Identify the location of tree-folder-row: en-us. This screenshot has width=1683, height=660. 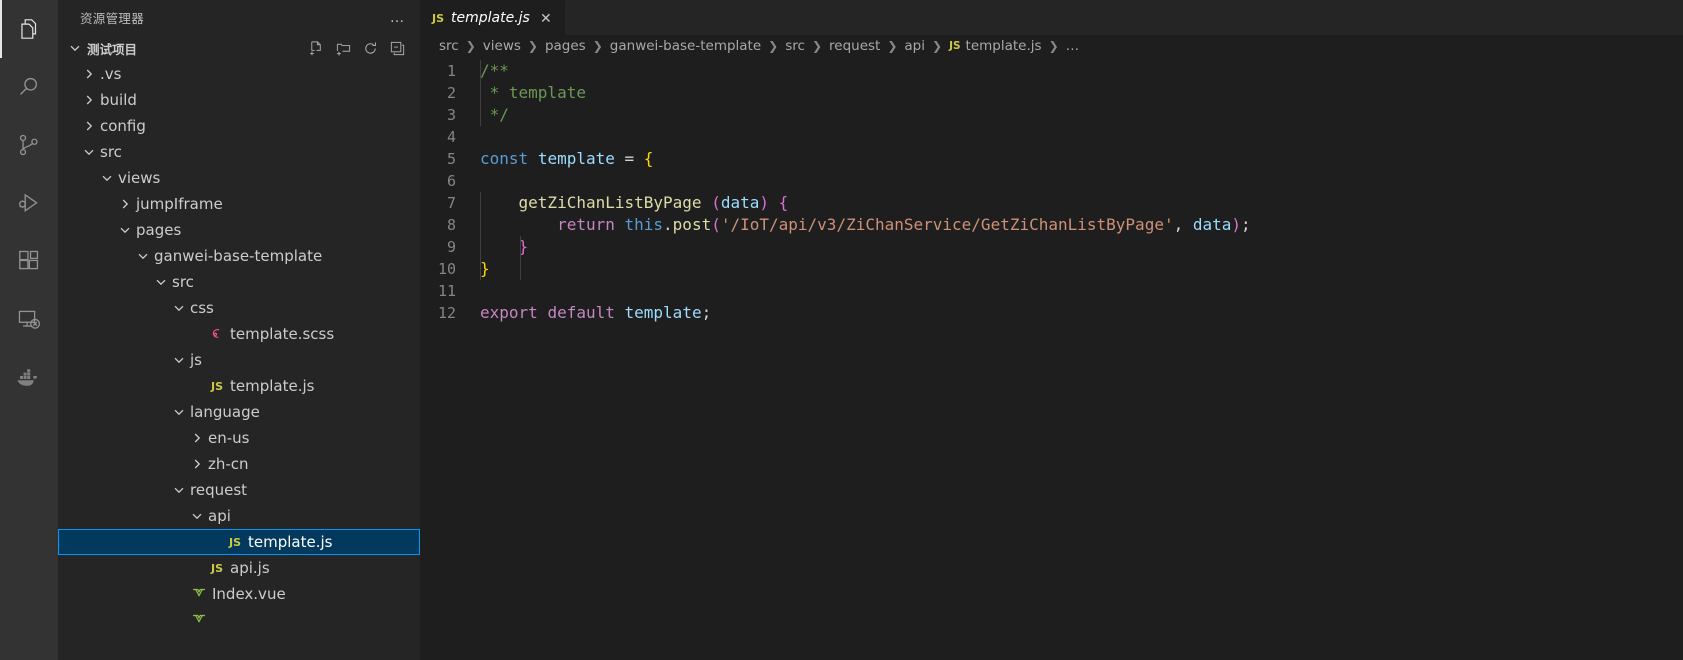
(239, 438).